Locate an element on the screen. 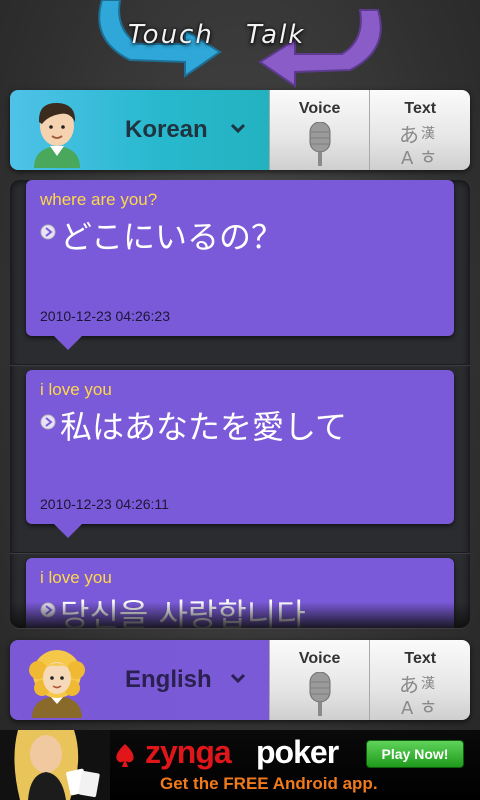  ad-brand-zynga: zynga is located at coordinates (188, 752).